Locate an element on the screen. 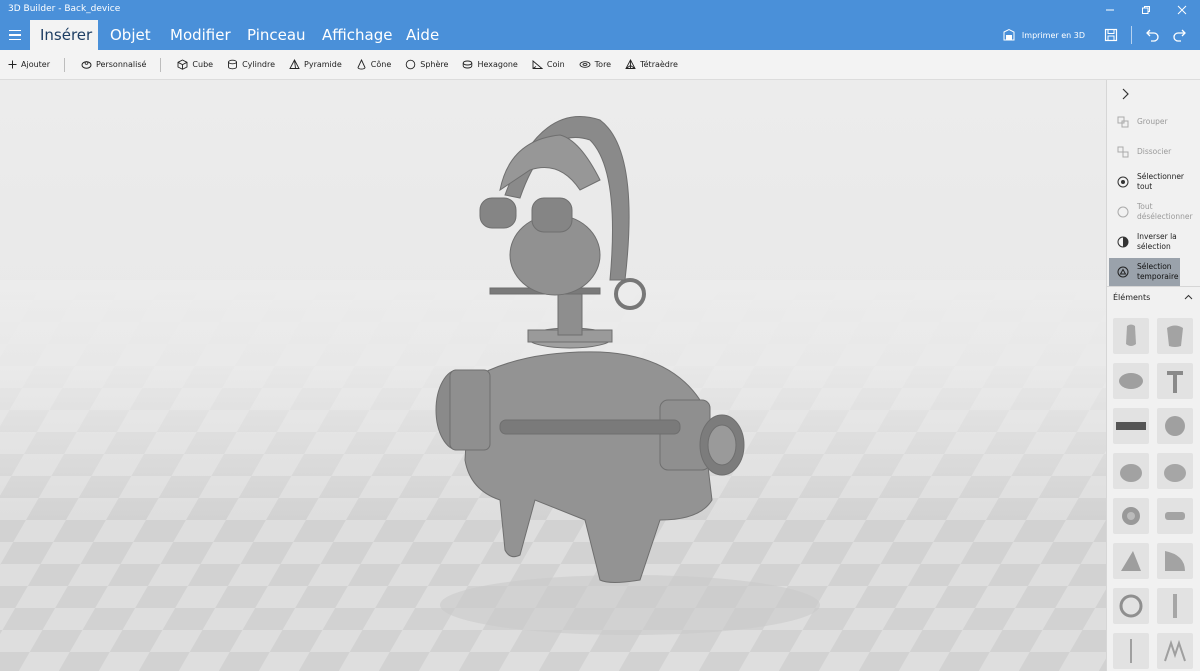 The height and width of the screenshot is (671, 1200). tab-modifier: Modifier is located at coordinates (200, 35).